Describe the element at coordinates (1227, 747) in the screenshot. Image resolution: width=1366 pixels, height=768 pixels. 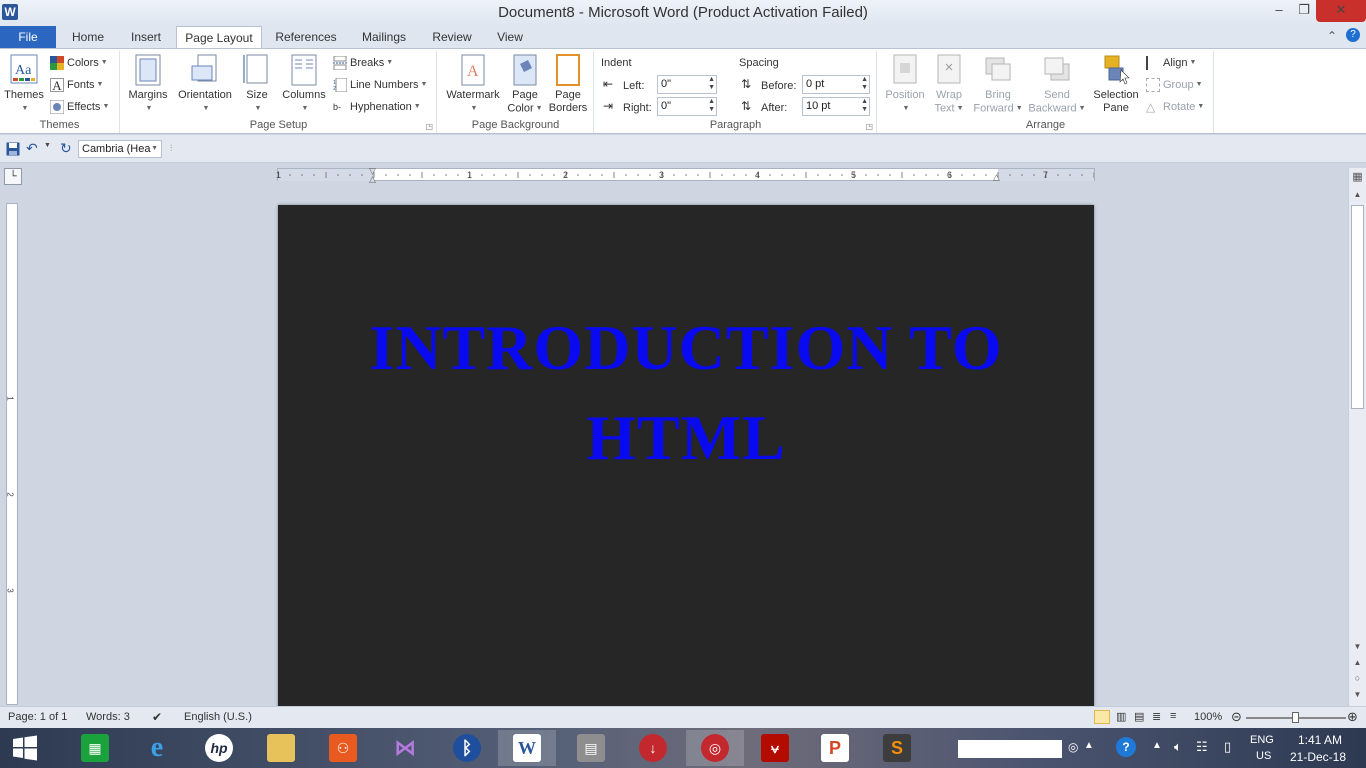
I see `battery-icon: ▯` at that location.